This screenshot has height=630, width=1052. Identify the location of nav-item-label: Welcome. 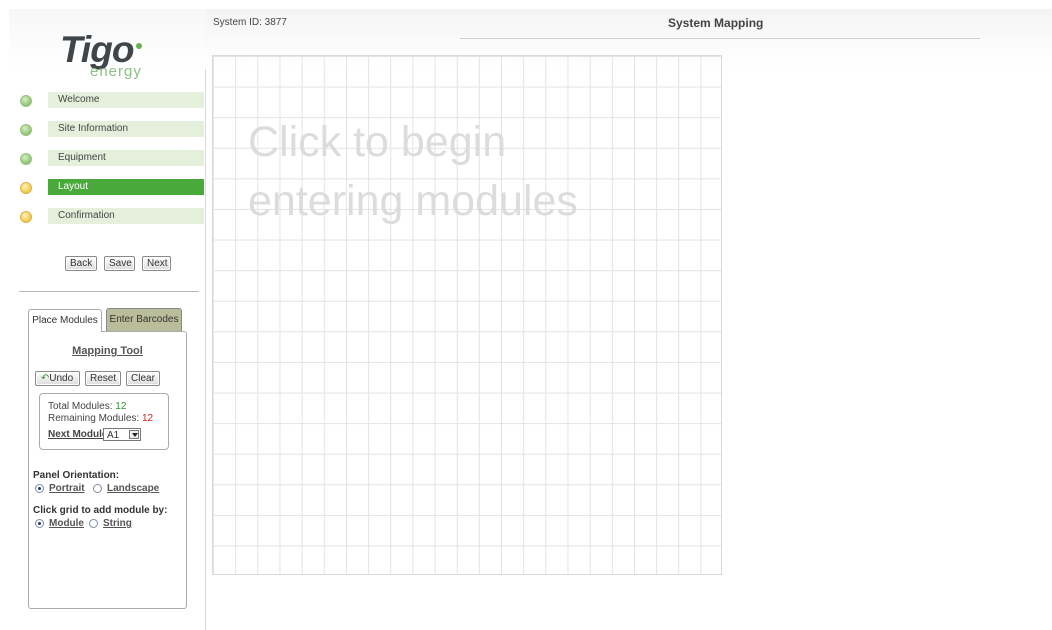
(126, 100).